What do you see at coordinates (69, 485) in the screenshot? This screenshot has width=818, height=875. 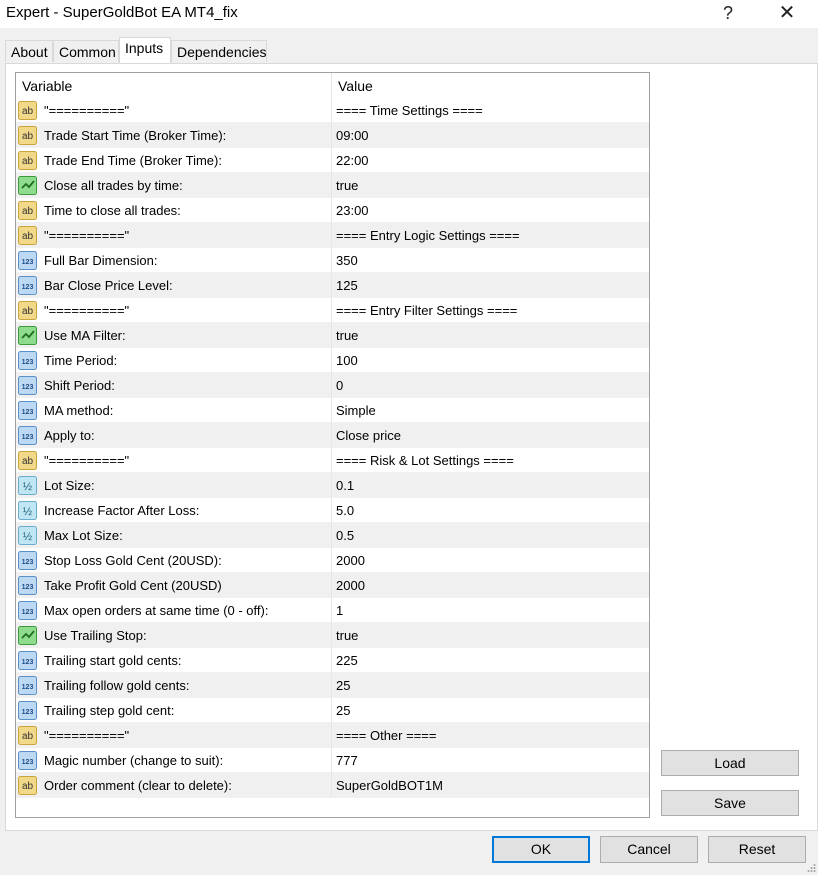 I see `variable-name: Lot Size:` at bounding box center [69, 485].